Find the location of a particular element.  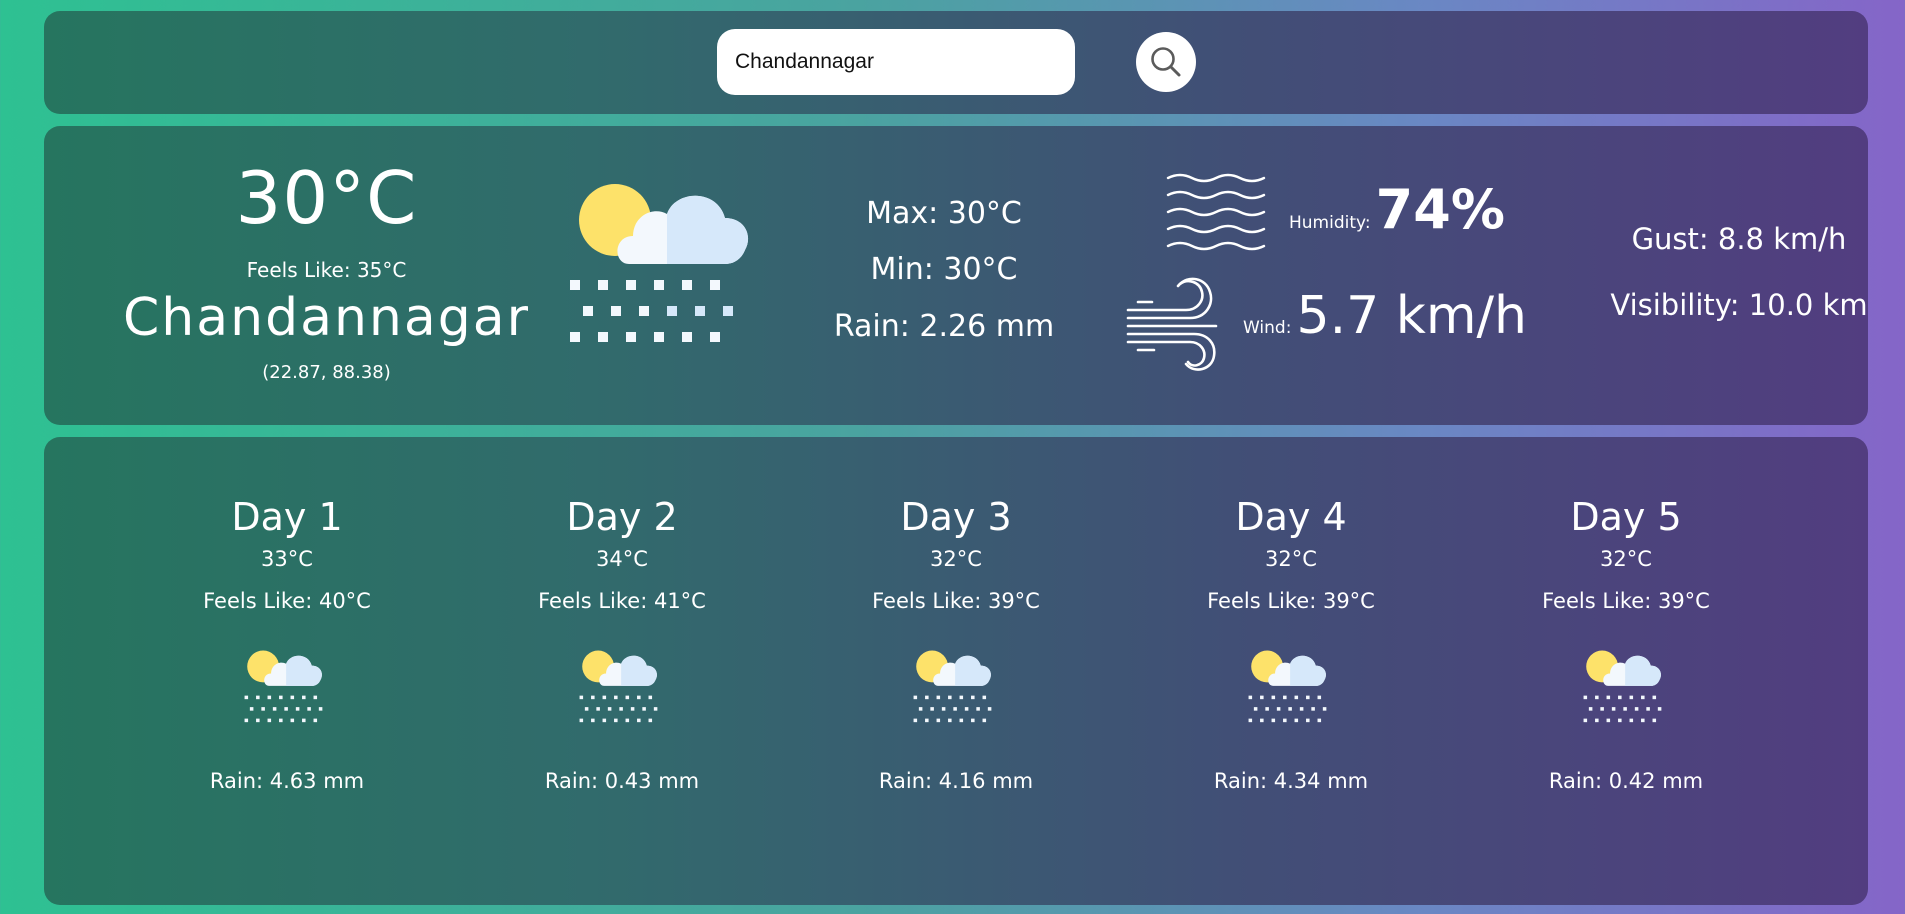

forecast-day-title: Day 1 is located at coordinates (287, 517).